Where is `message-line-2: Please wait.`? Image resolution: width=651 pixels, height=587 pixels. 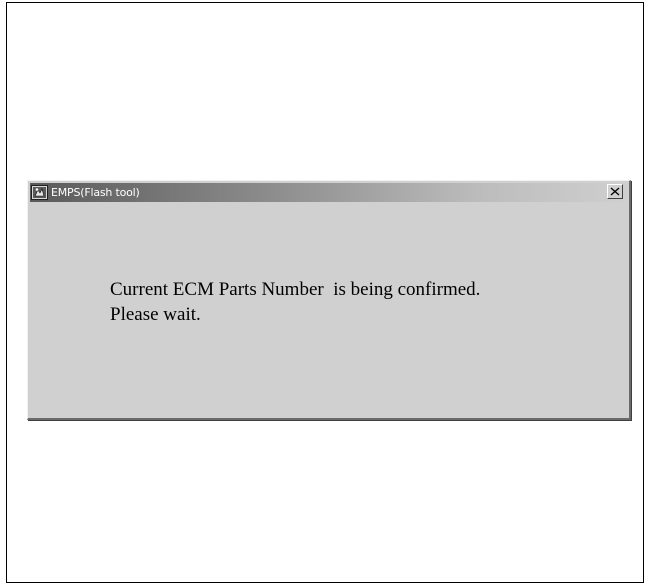 message-line-2: Please wait. is located at coordinates (155, 314).